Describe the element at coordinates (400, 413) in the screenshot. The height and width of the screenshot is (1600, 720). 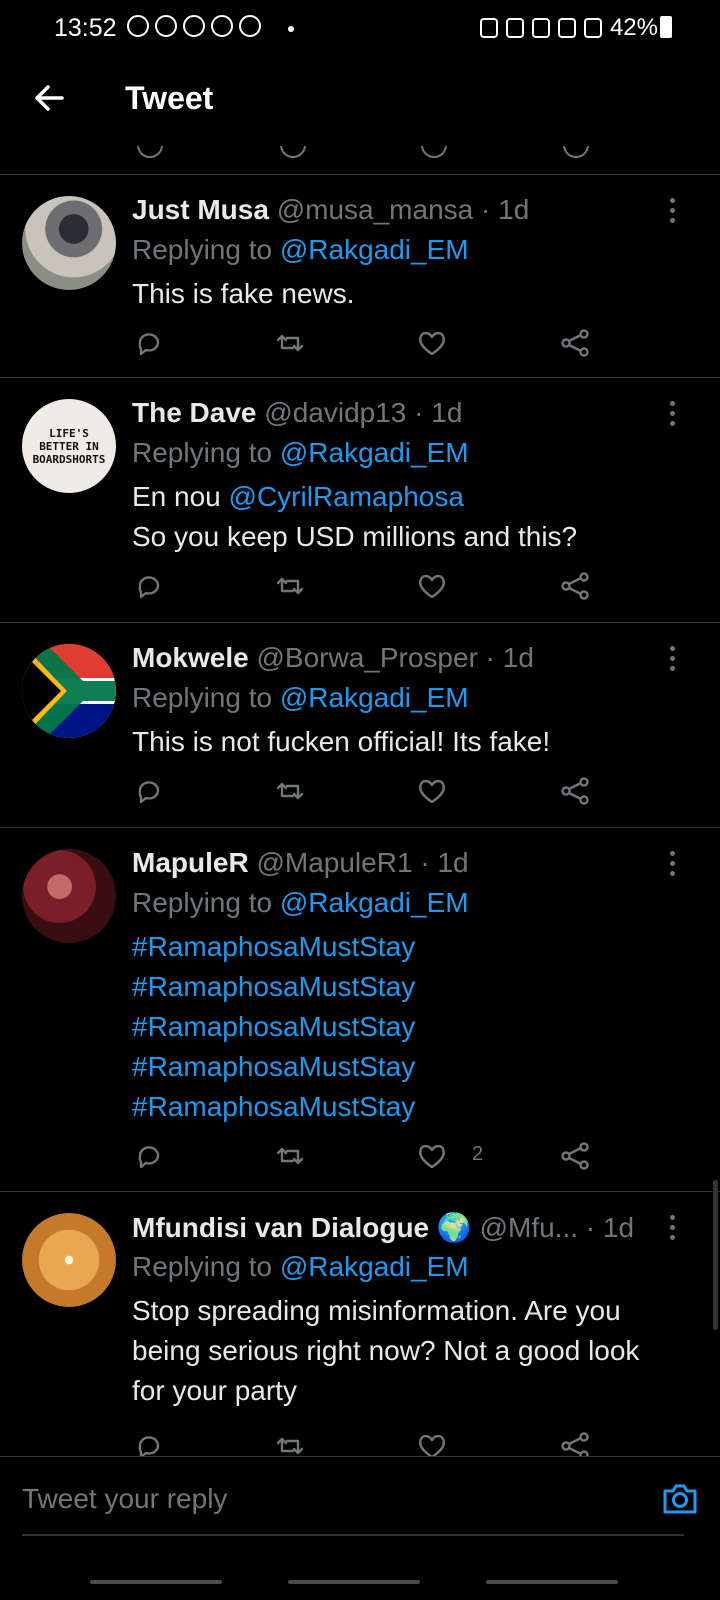
I see `tweet-header: The Dave @davidp13 · 1d` at that location.